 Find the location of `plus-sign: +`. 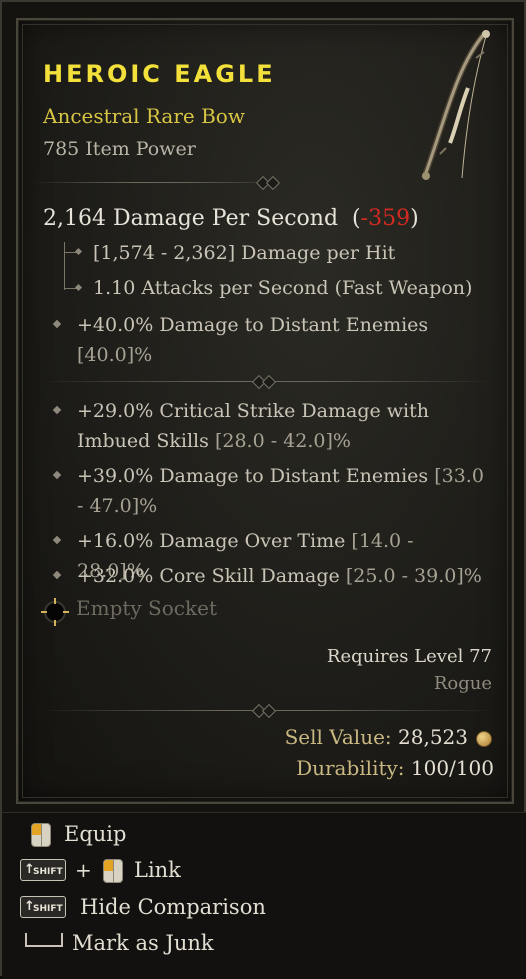

plus-sign: + is located at coordinates (83, 870).